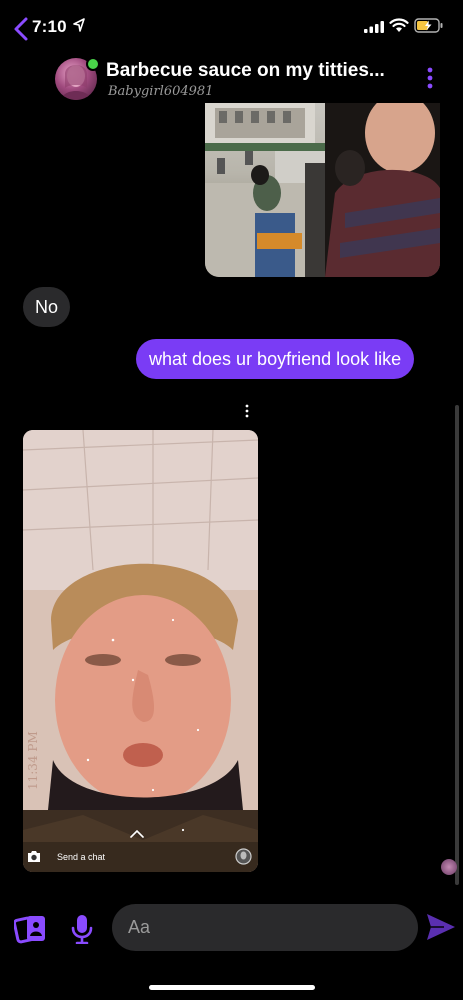 Image resolution: width=463 pixels, height=1000 pixels. What do you see at coordinates (140, 851) in the screenshot?
I see `snap-reply-bar: Send a chat` at bounding box center [140, 851].